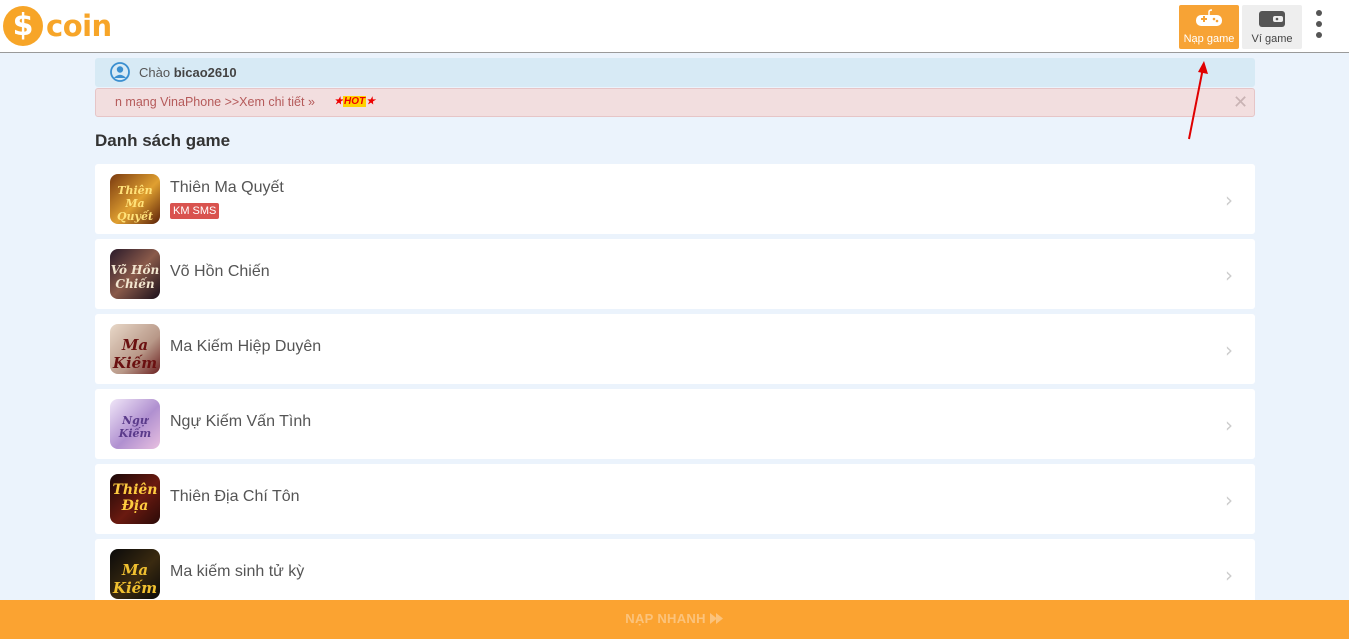 The image size is (1349, 639). Describe the element at coordinates (135, 424) in the screenshot. I see `ngu-kiem-van-tinh-icon: Ngự Kiếm` at that location.